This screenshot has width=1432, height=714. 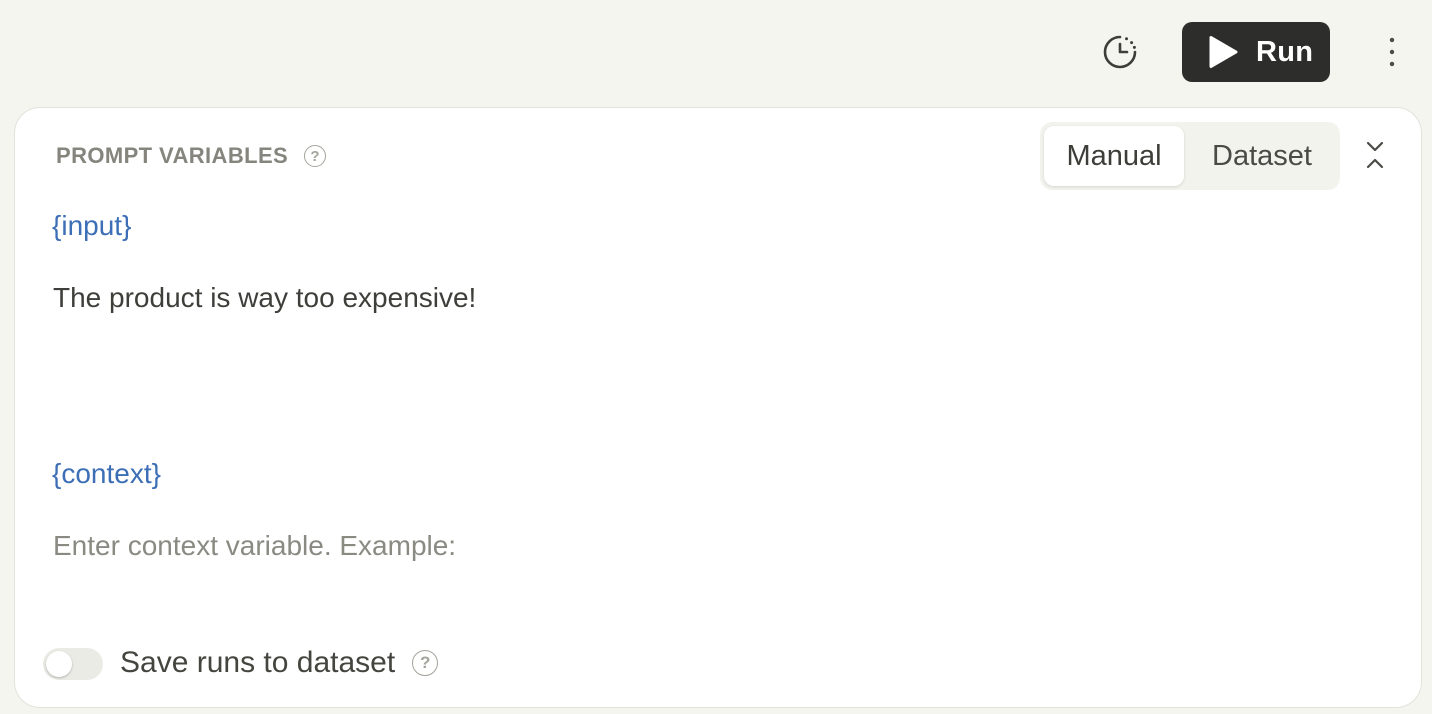 I want to click on history-clock-icon, so click(x=1120, y=52).